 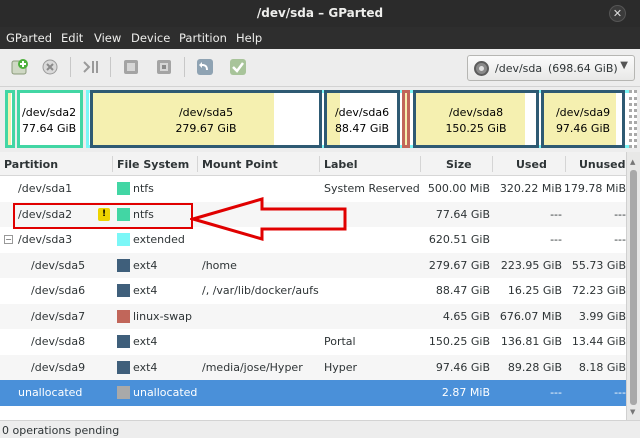 I want to click on menu-view: View, so click(x=107, y=38).